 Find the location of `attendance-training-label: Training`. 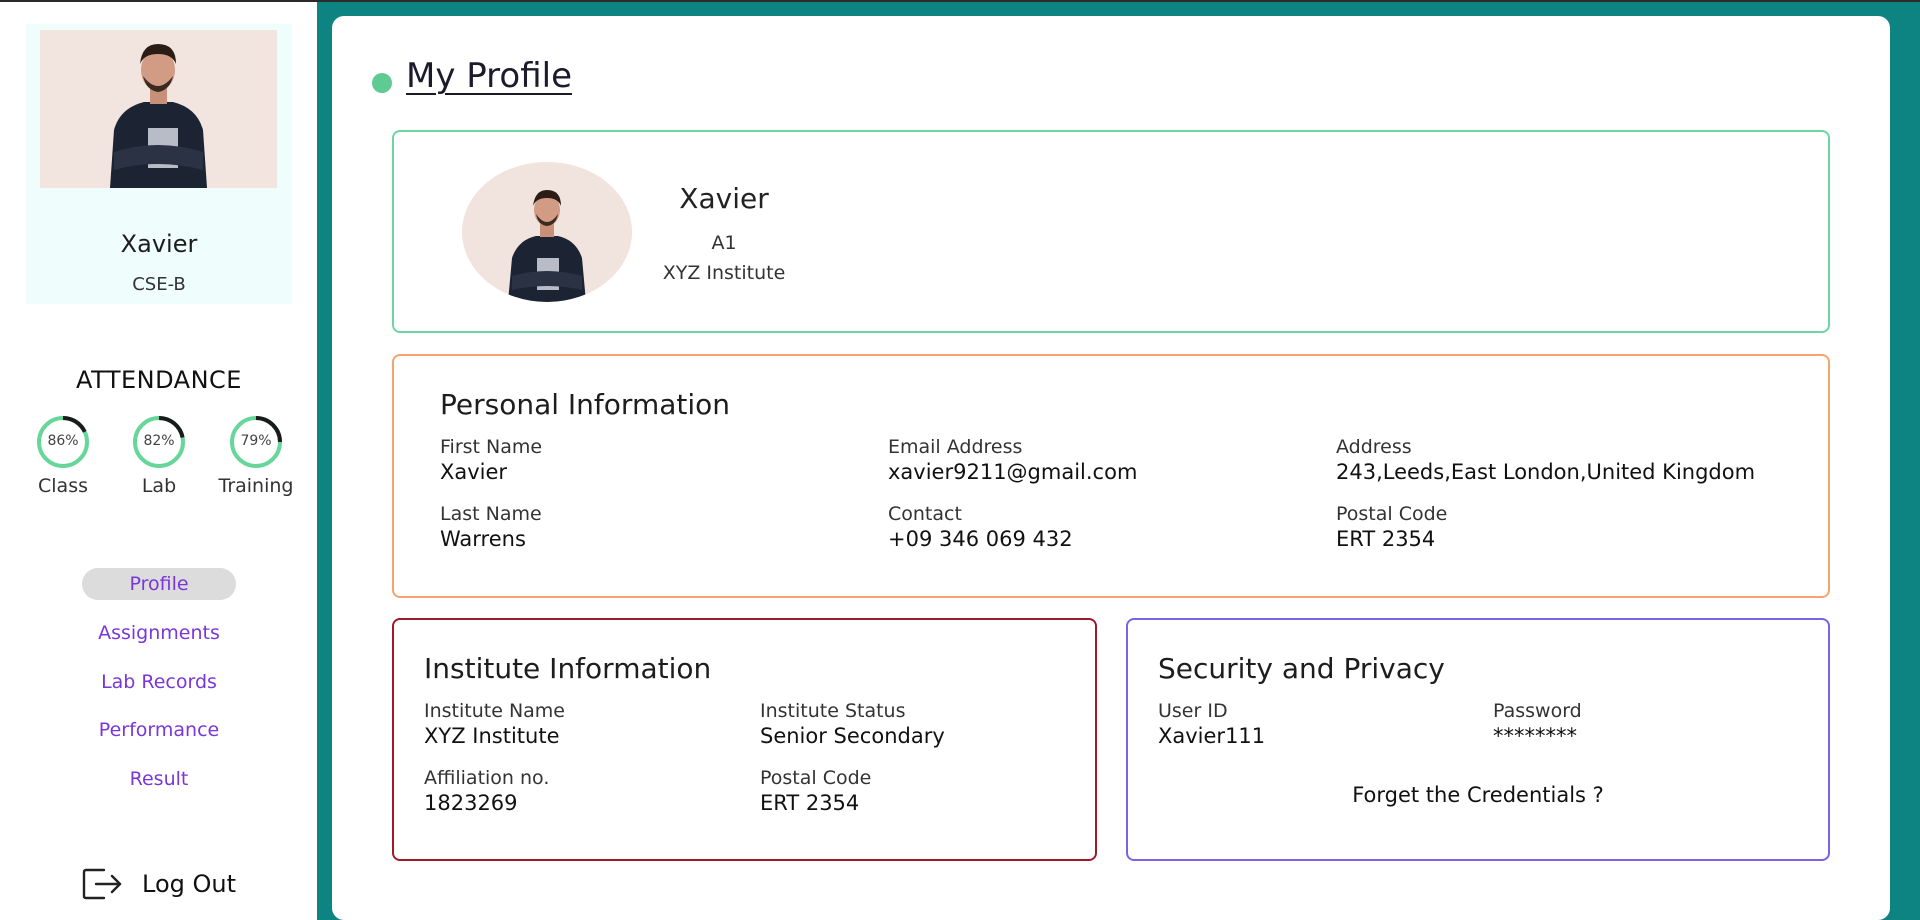

attendance-training-label: Training is located at coordinates (256, 486).